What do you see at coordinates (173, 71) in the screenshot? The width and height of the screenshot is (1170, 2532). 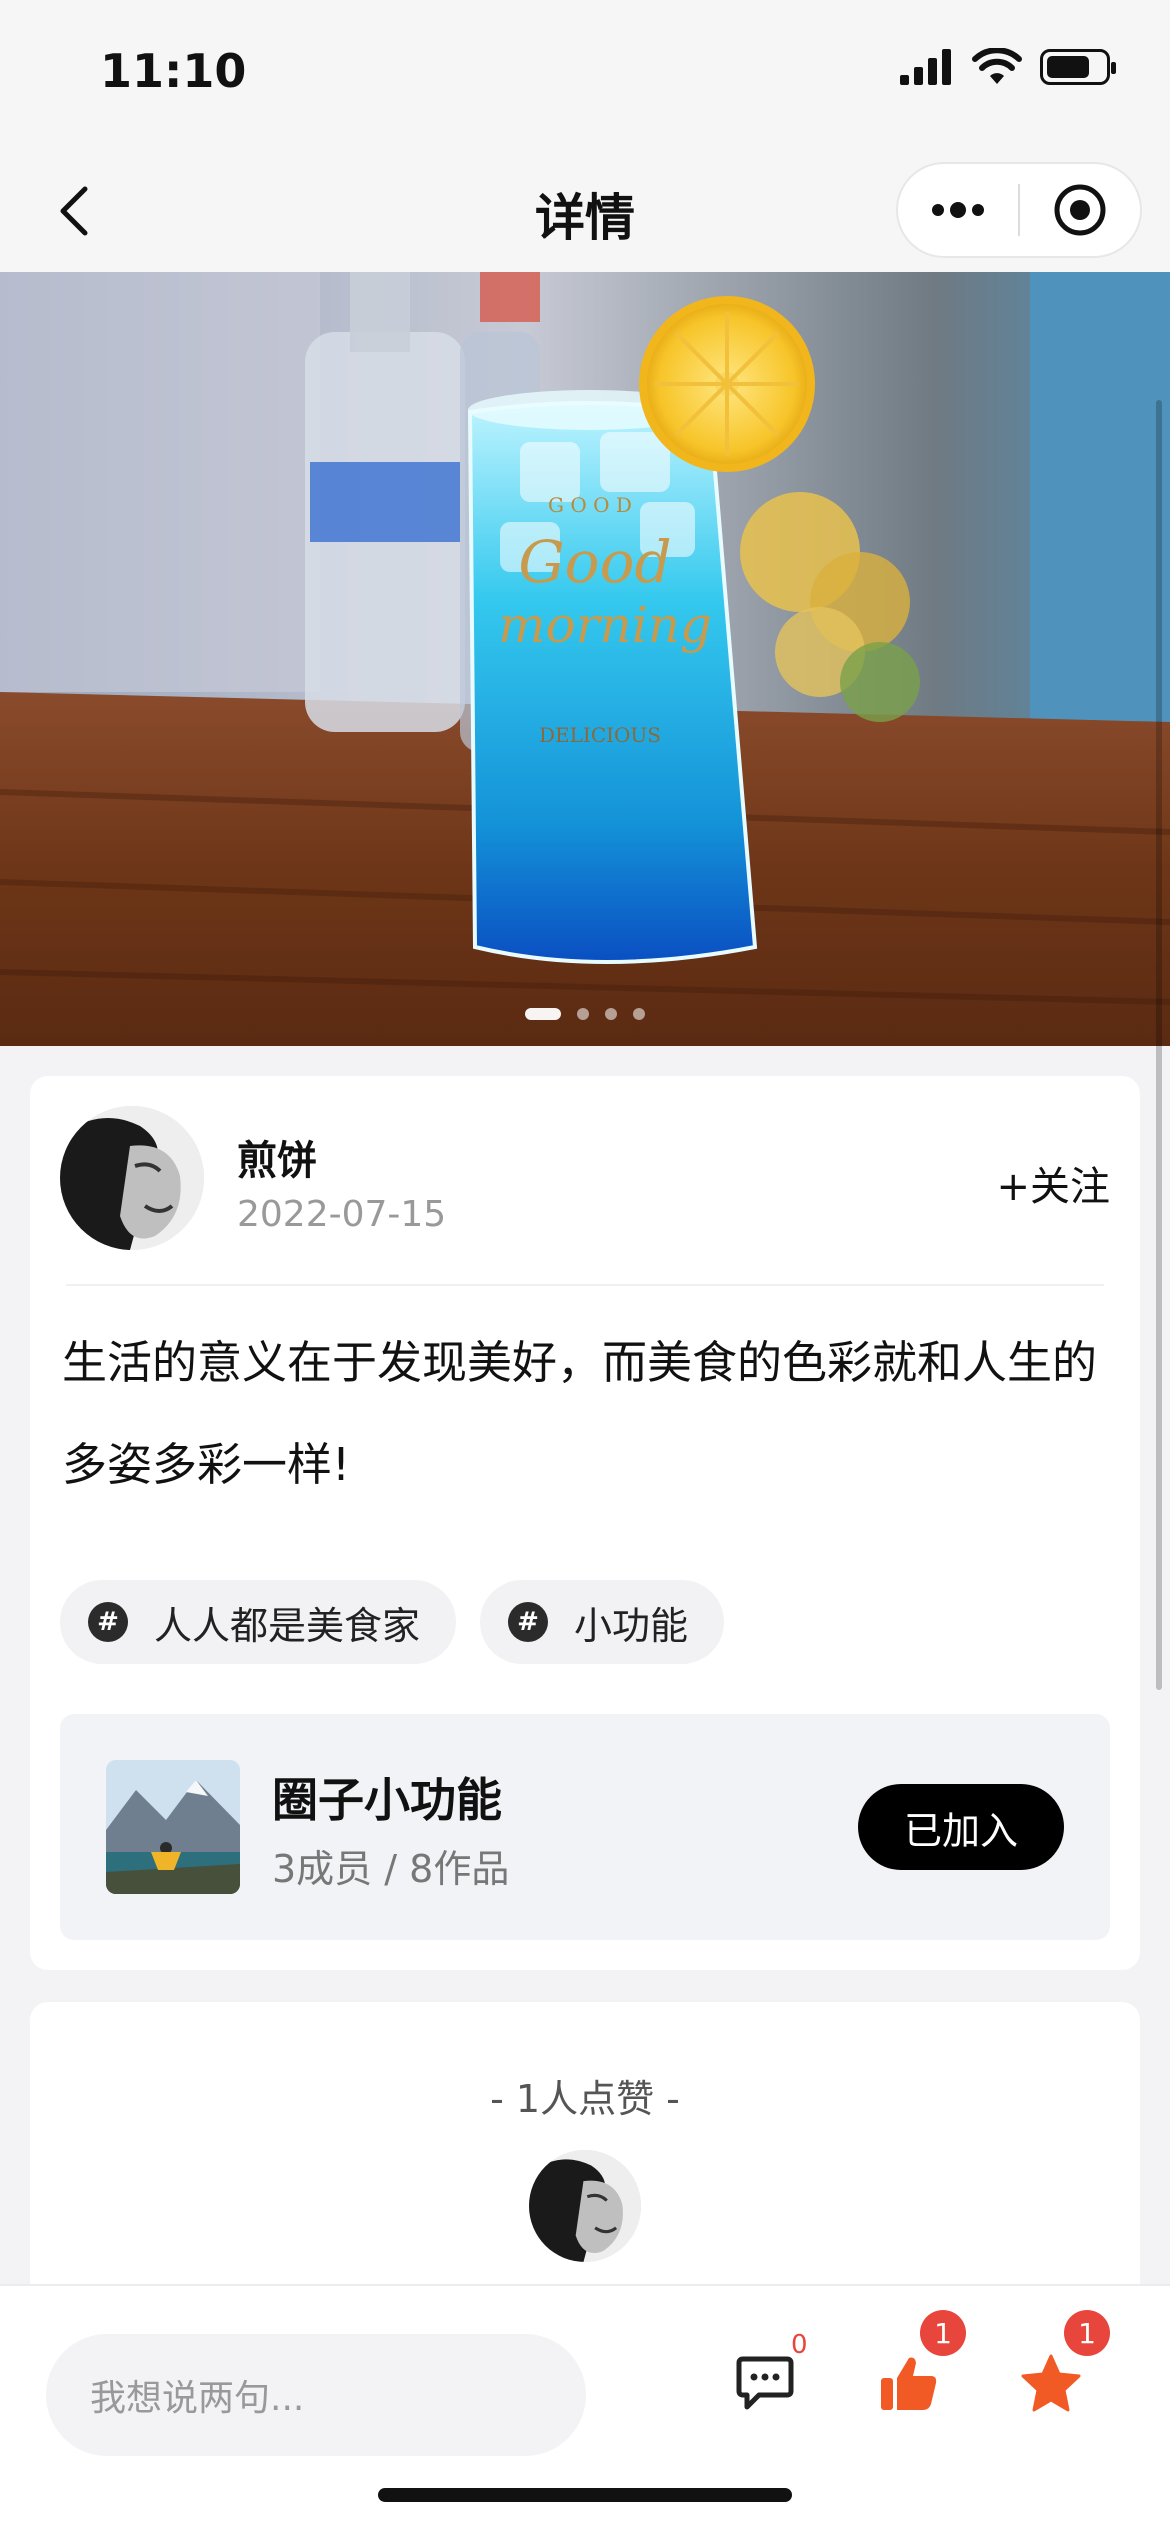 I see `status-time: 11:10` at bounding box center [173, 71].